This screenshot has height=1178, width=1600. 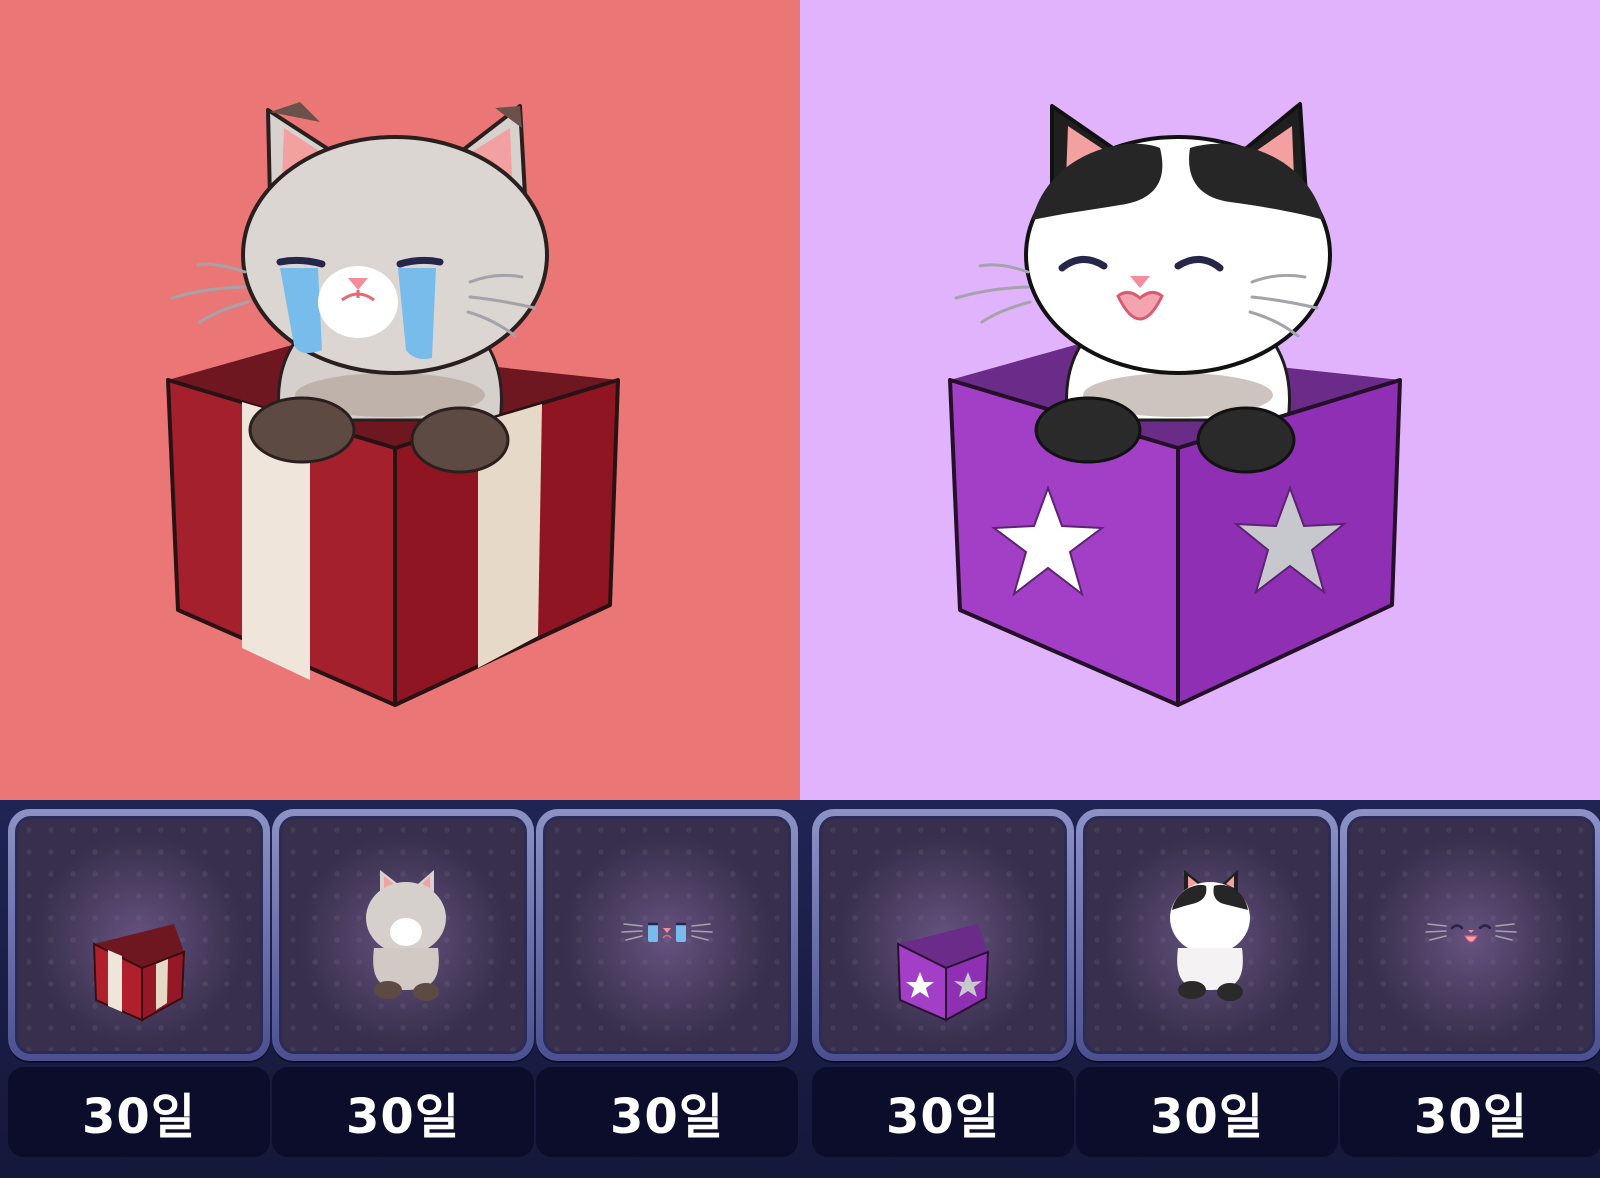 I want to click on laughing-face-icon, so click(x=1471, y=933).